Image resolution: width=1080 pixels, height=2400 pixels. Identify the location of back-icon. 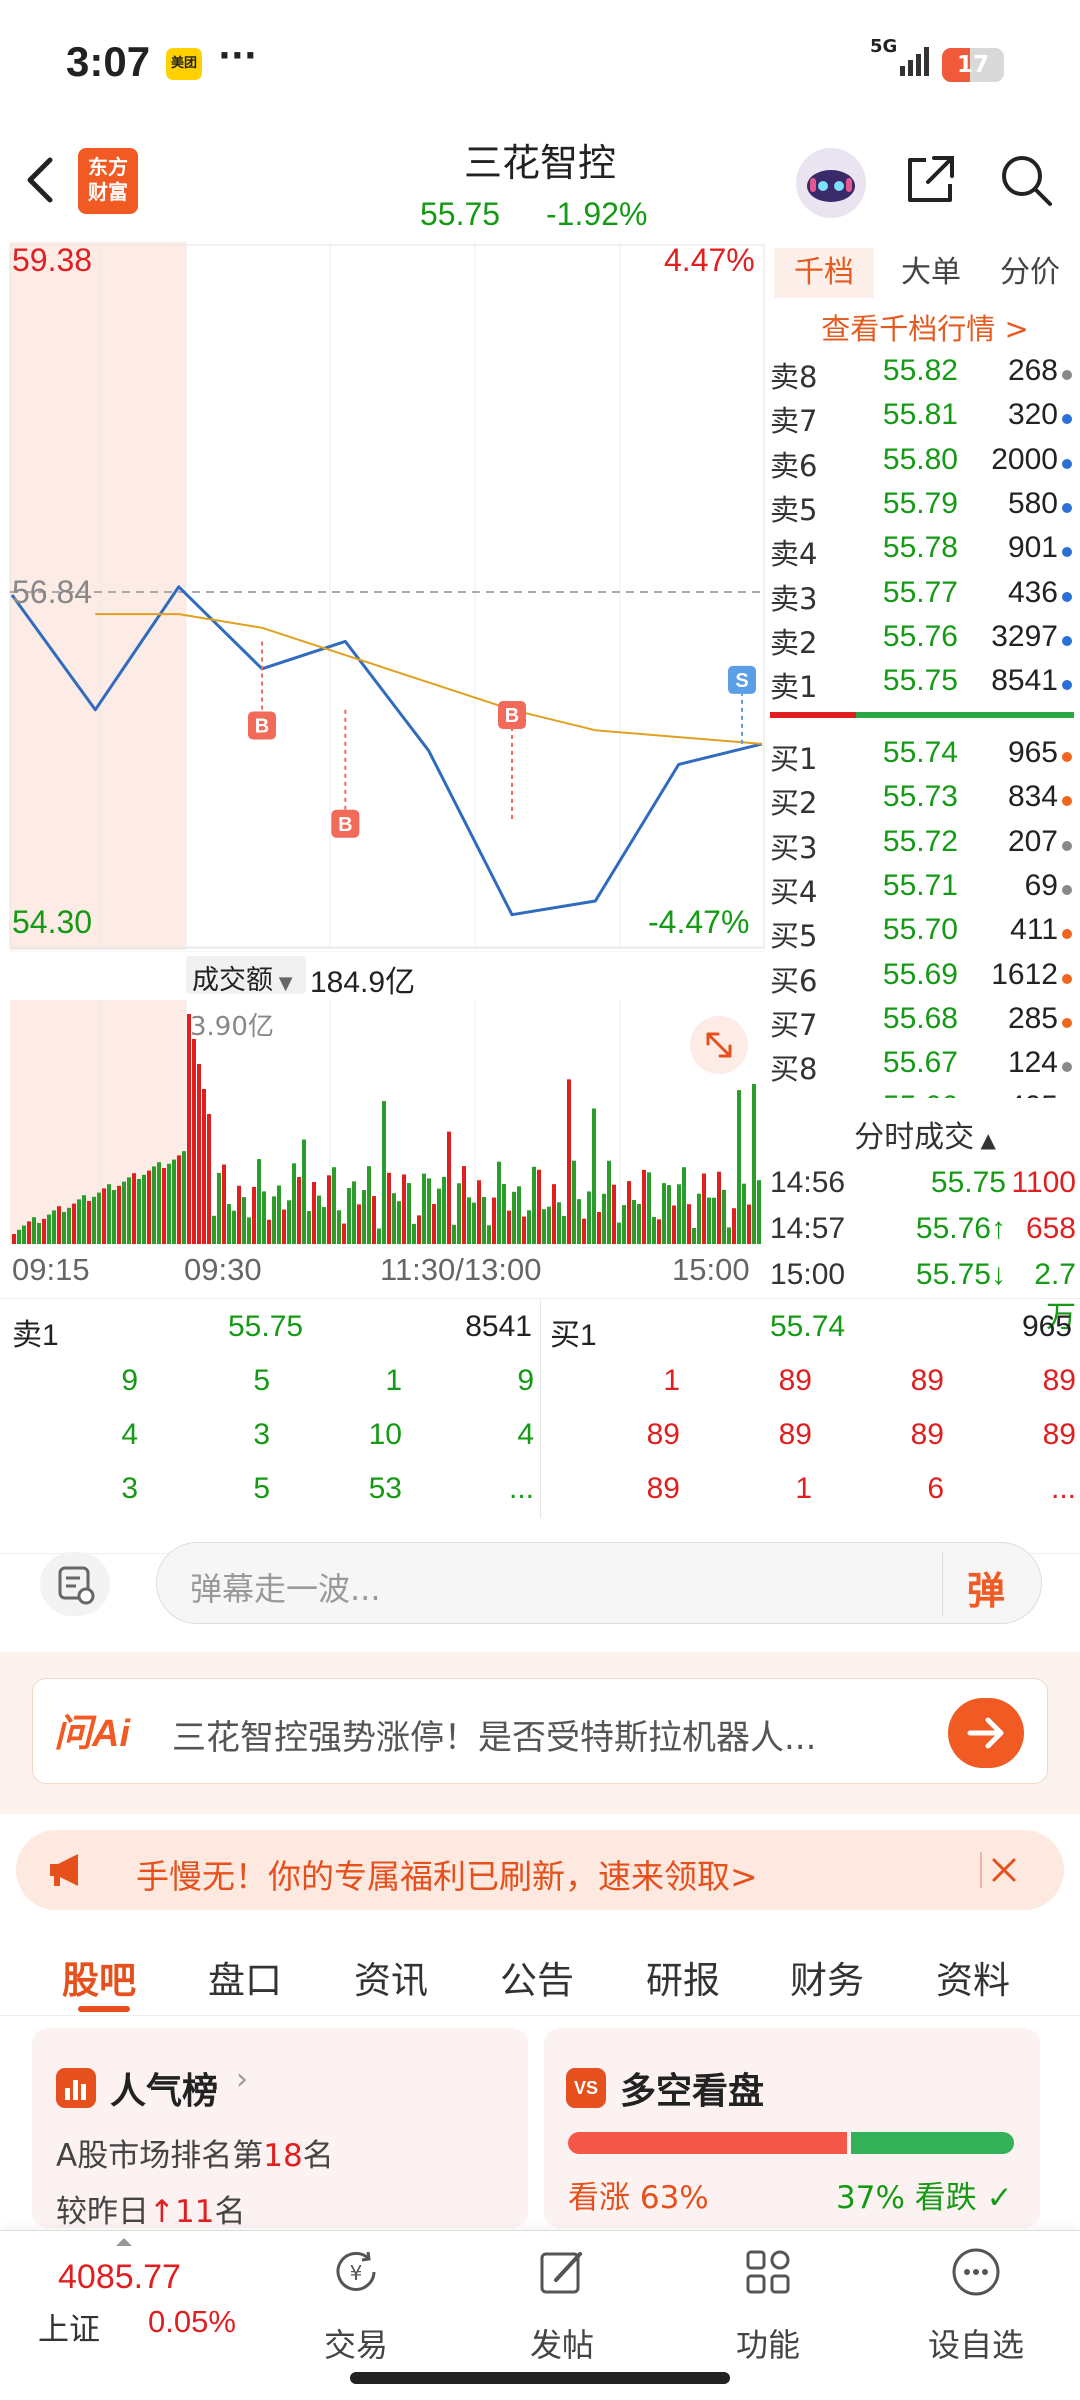
(40, 180).